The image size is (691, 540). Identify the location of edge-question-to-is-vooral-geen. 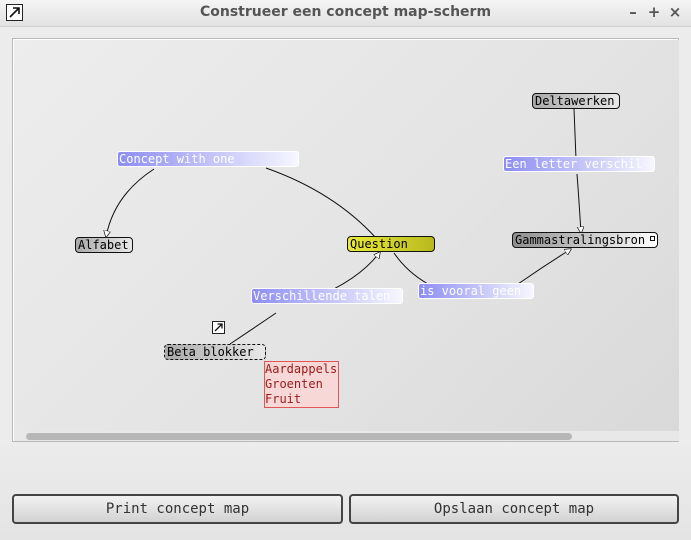
(411, 268).